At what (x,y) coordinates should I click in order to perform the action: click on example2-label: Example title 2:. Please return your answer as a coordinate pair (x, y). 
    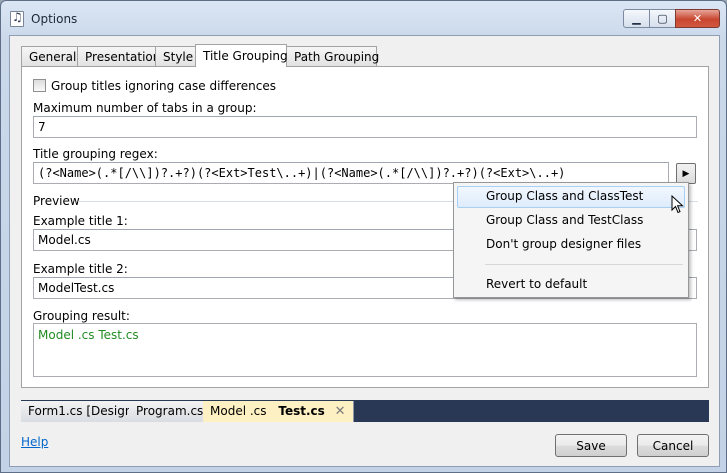
    Looking at the image, I should click on (80, 269).